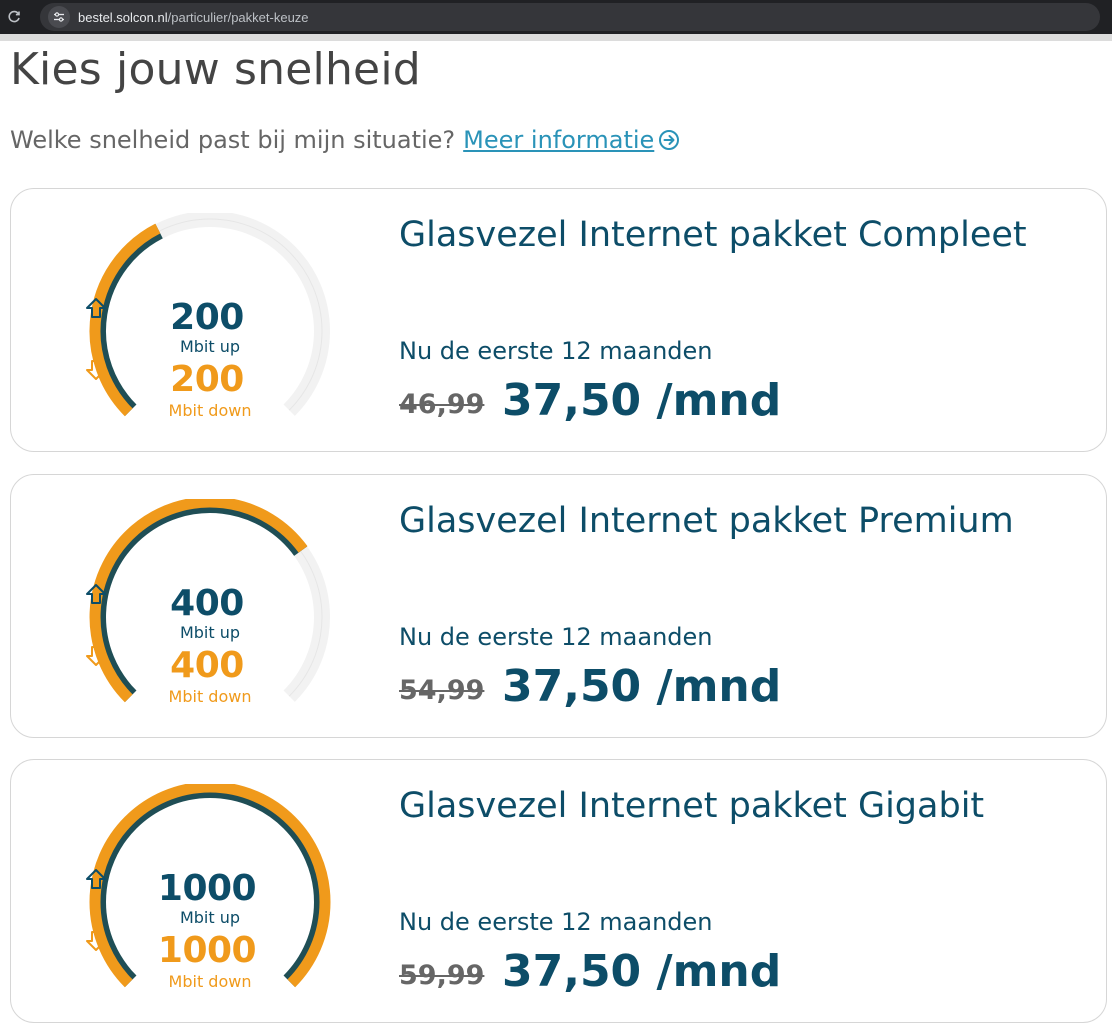 This screenshot has height=1026, width=1112. Describe the element at coordinates (207, 317) in the screenshot. I see `upload-value: 200` at that location.